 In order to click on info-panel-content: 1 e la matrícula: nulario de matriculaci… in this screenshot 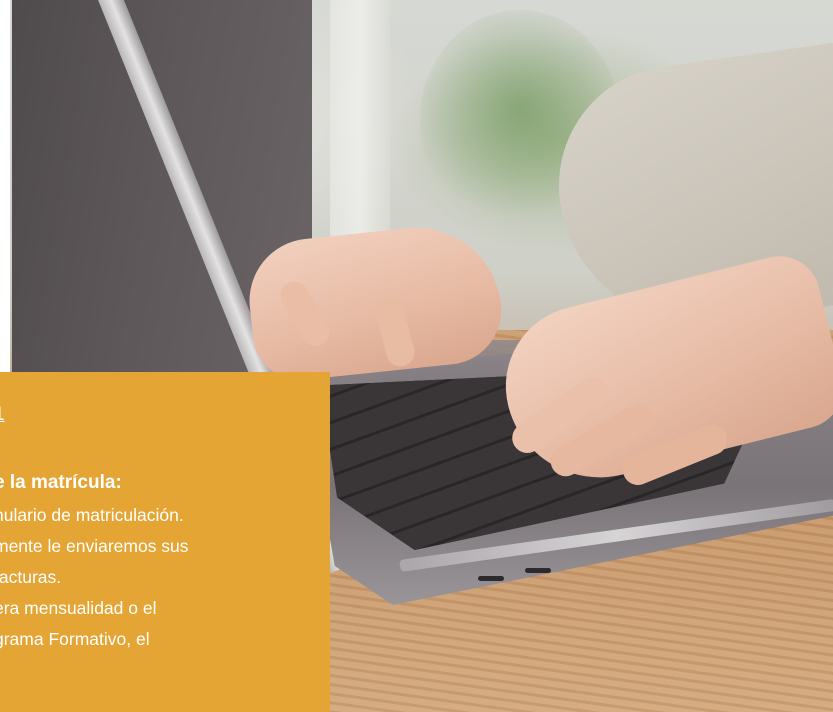, I will do `click(165, 528)`.